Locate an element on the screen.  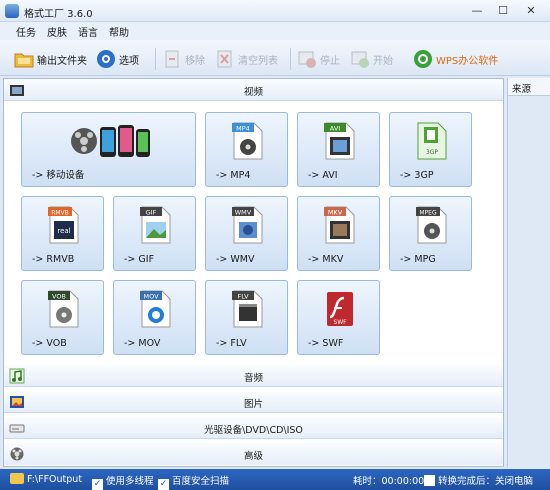
category-rom-label: 光驱设备\DVD\CD\ISO is located at coordinates (253, 430).